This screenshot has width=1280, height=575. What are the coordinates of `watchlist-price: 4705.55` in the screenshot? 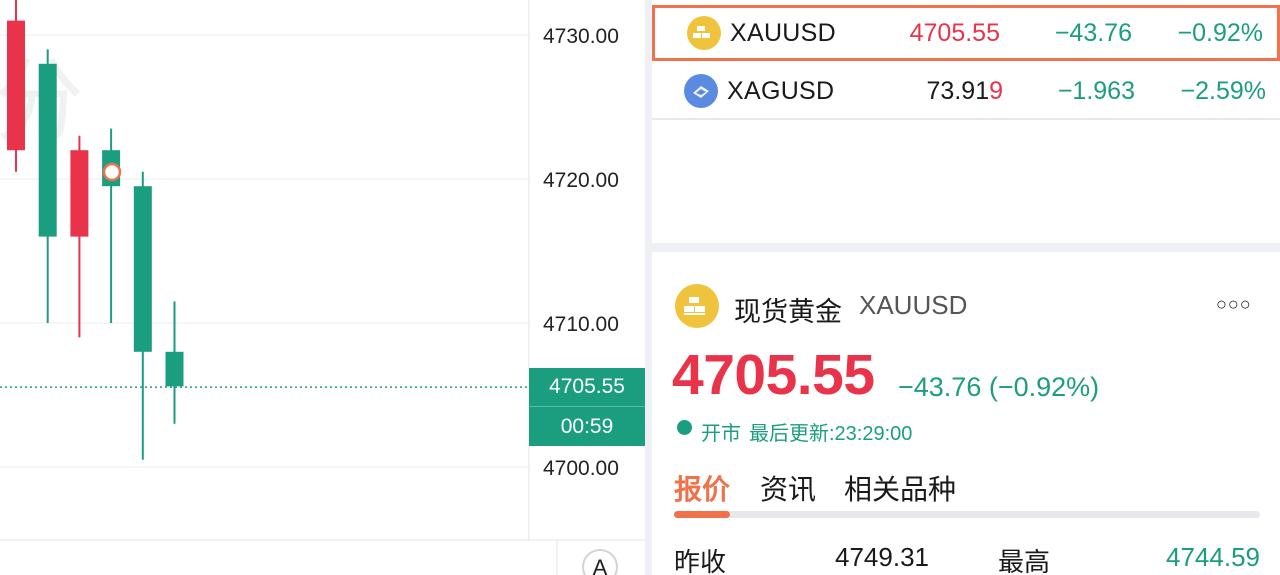 It's located at (954, 32).